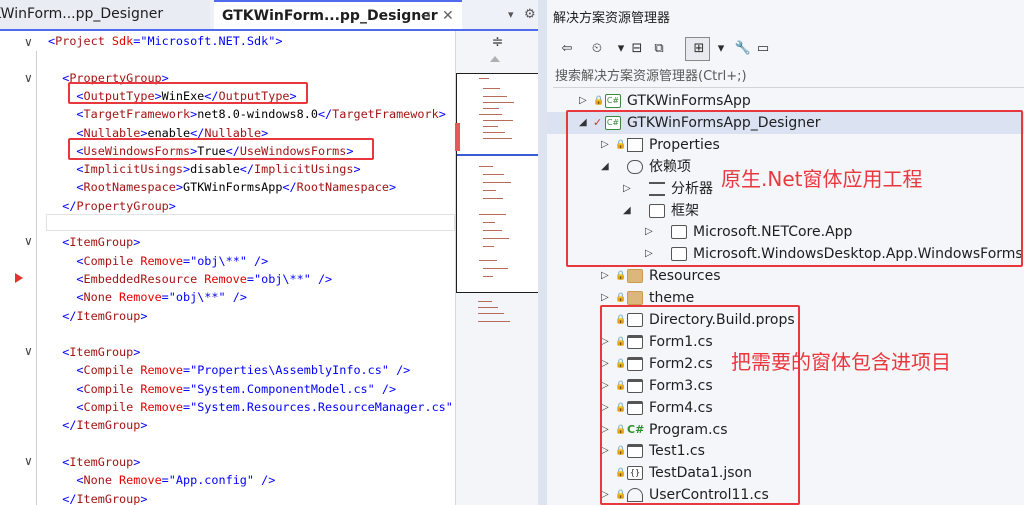 This screenshot has width=1024, height=505. What do you see at coordinates (637, 49) in the screenshot?
I see `collapse-all-icon: ⊟` at bounding box center [637, 49].